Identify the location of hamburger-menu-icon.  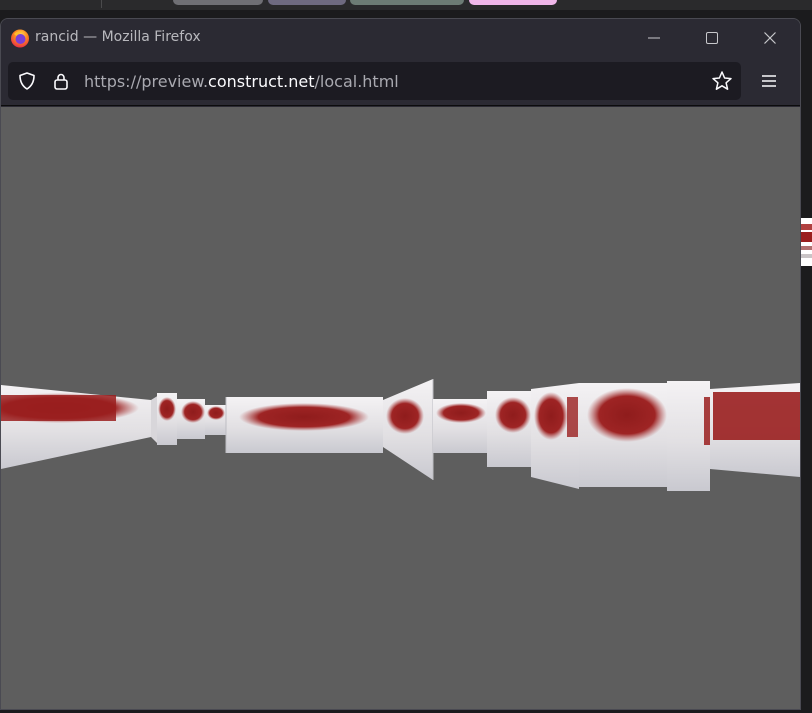
(769, 81).